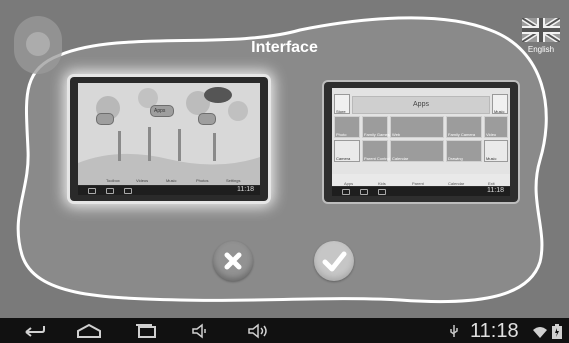  What do you see at coordinates (178, 179) in the screenshot?
I see `kid-dock: Toolbox Videos Music Photos Settings` at bounding box center [178, 179].